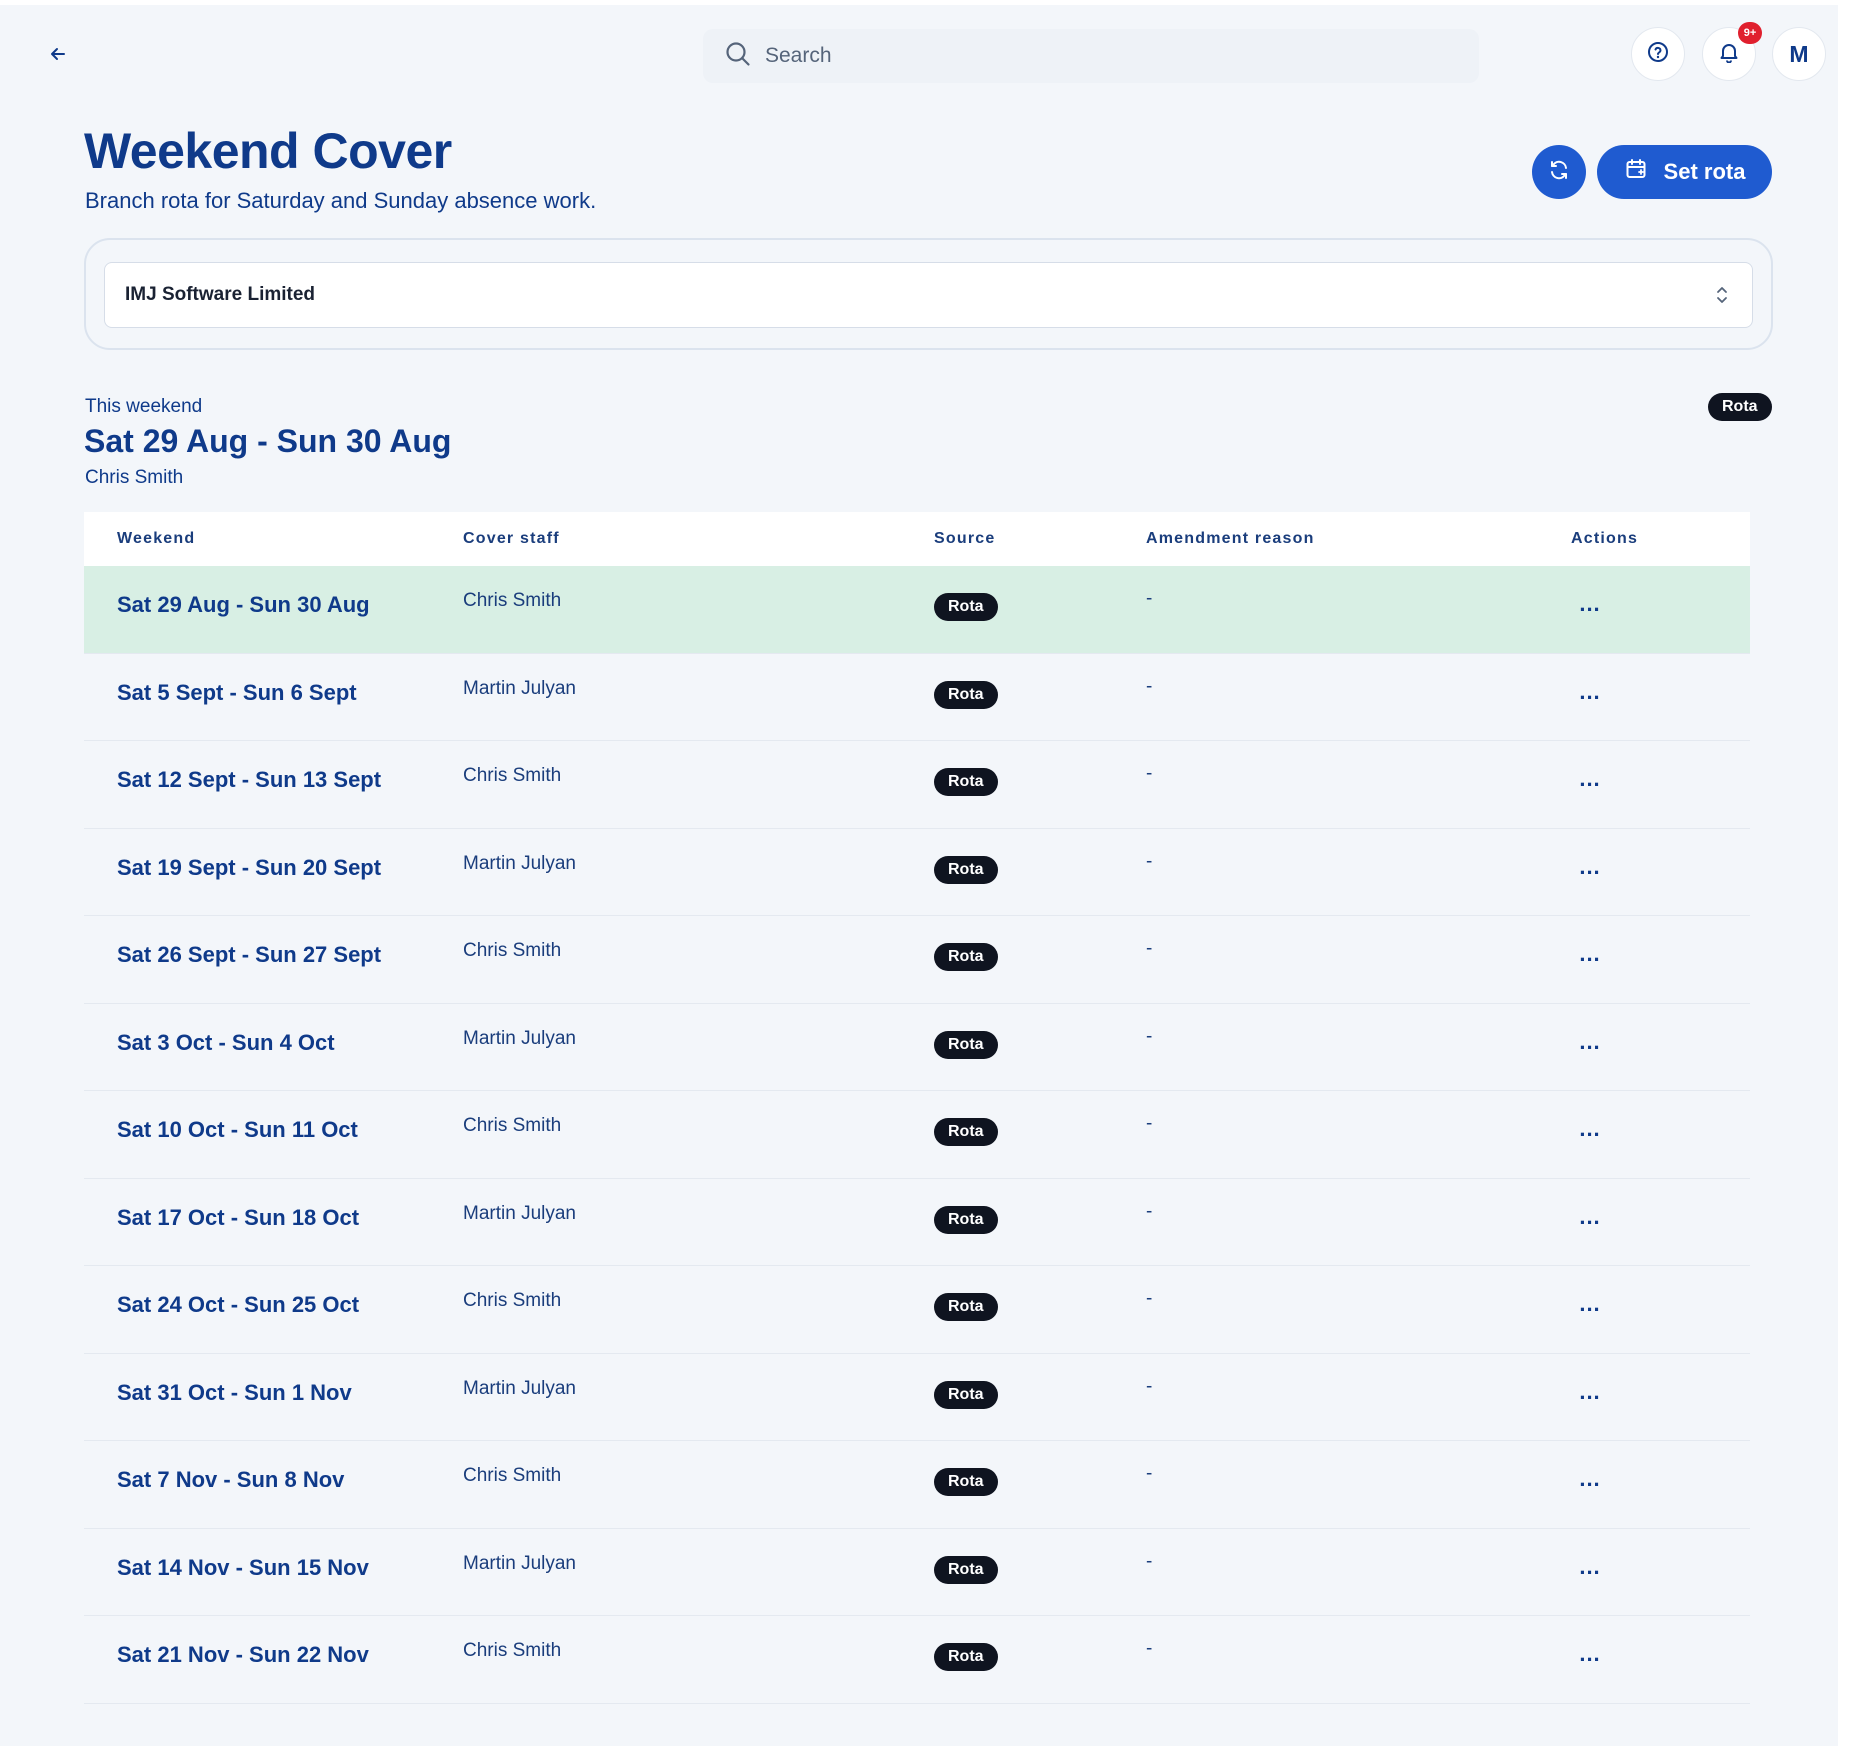  Describe the element at coordinates (237, 1129) in the screenshot. I see `row-weekend: Sat 10 Oct - Sun 11 Oct` at that location.